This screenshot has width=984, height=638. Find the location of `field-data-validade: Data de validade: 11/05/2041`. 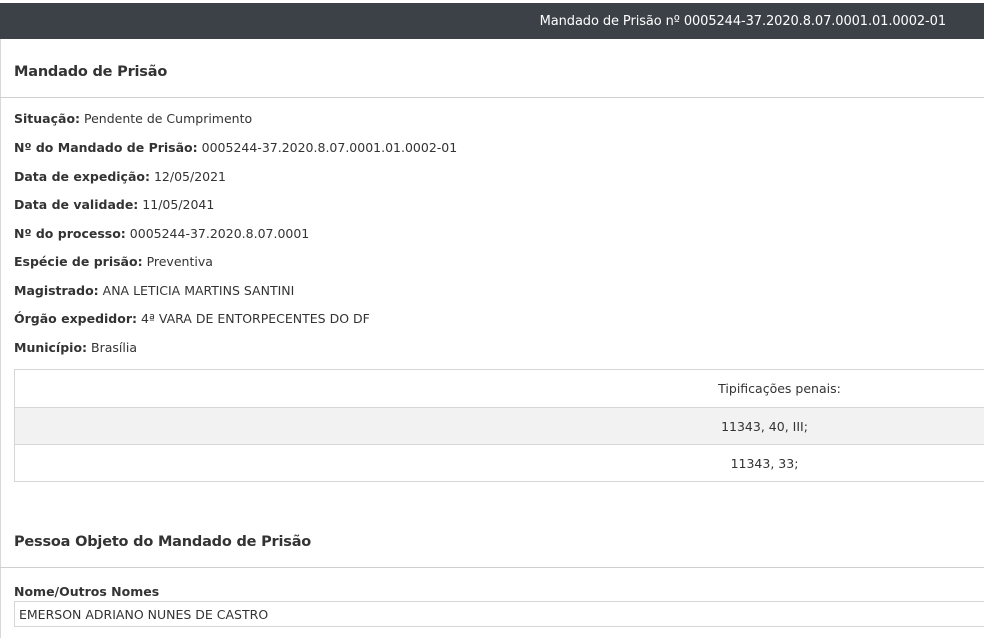

field-data-validade: Data de validade: 11/05/2041 is located at coordinates (114, 204).